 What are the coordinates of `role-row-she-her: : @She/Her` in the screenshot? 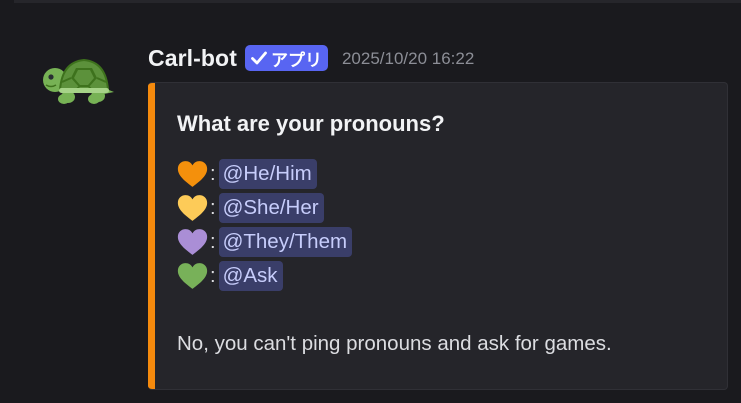 It's located at (264, 208).